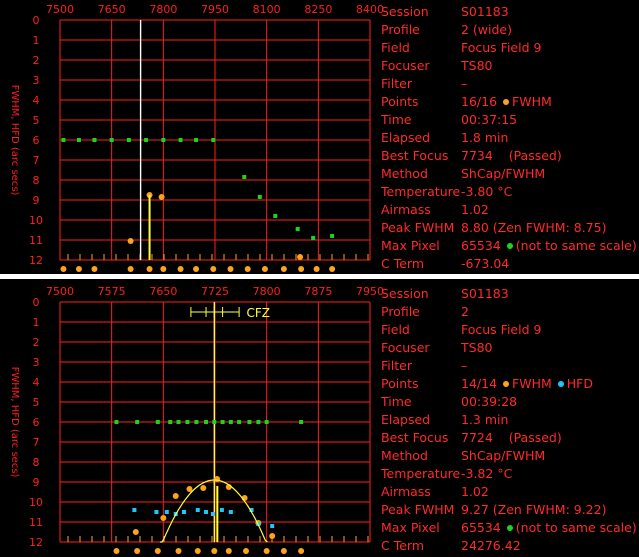 Image resolution: width=639 pixels, height=557 pixels. Describe the element at coordinates (36, 200) in the screenshot. I see `y-tick-label: 9` at that location.